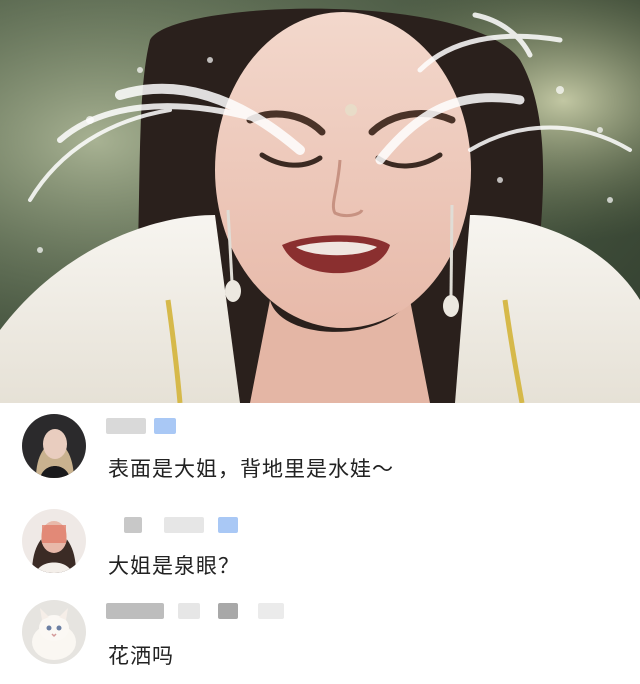  I want to click on avatar-white-cat-icon, so click(54, 632).